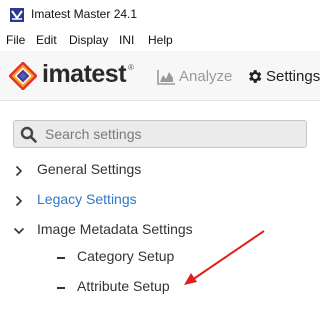 The height and width of the screenshot is (311, 320). I want to click on tree-item-label: General Settings, so click(89, 169).